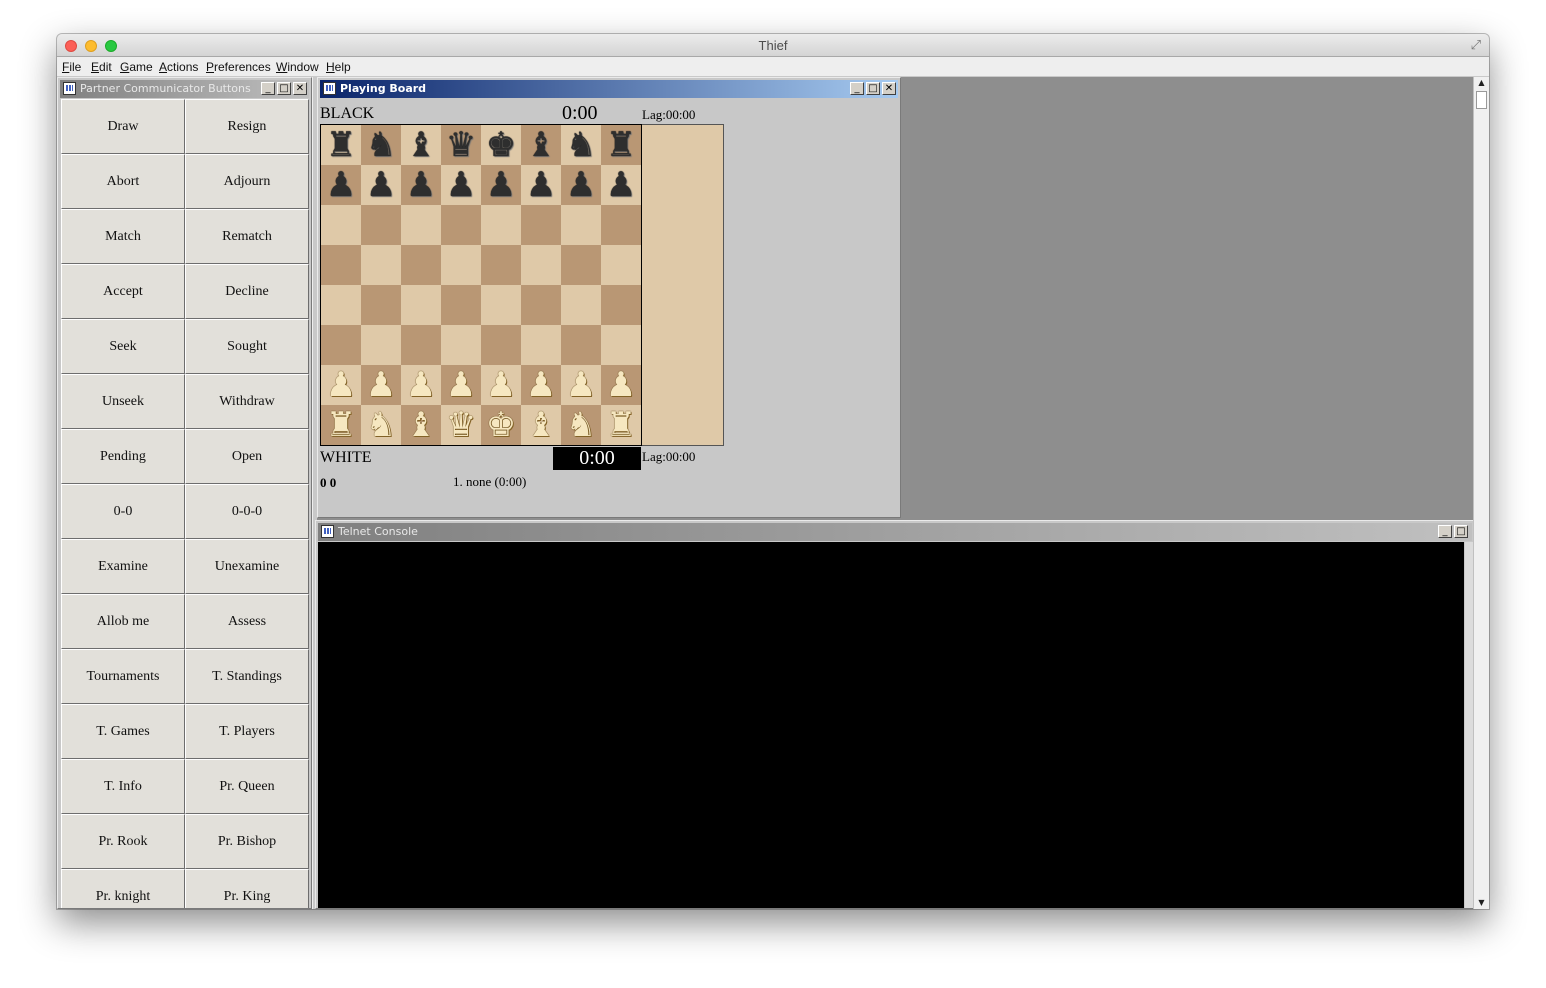  What do you see at coordinates (123, 841) in the screenshot?
I see `command-button: Pr. Rook` at bounding box center [123, 841].